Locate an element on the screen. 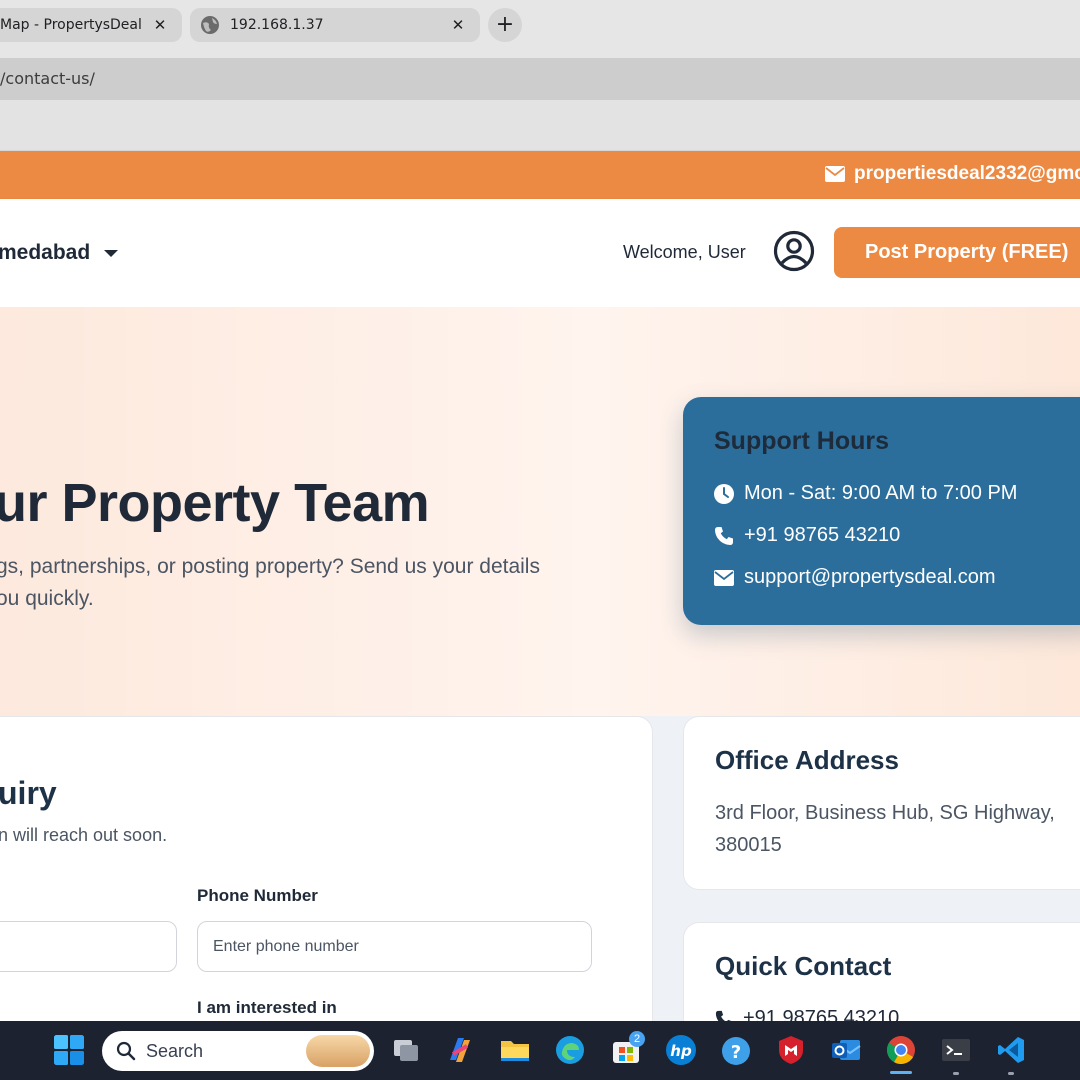 Image resolution: width=1080 pixels, height=1080 pixels. address-line: 380015 is located at coordinates (748, 845).